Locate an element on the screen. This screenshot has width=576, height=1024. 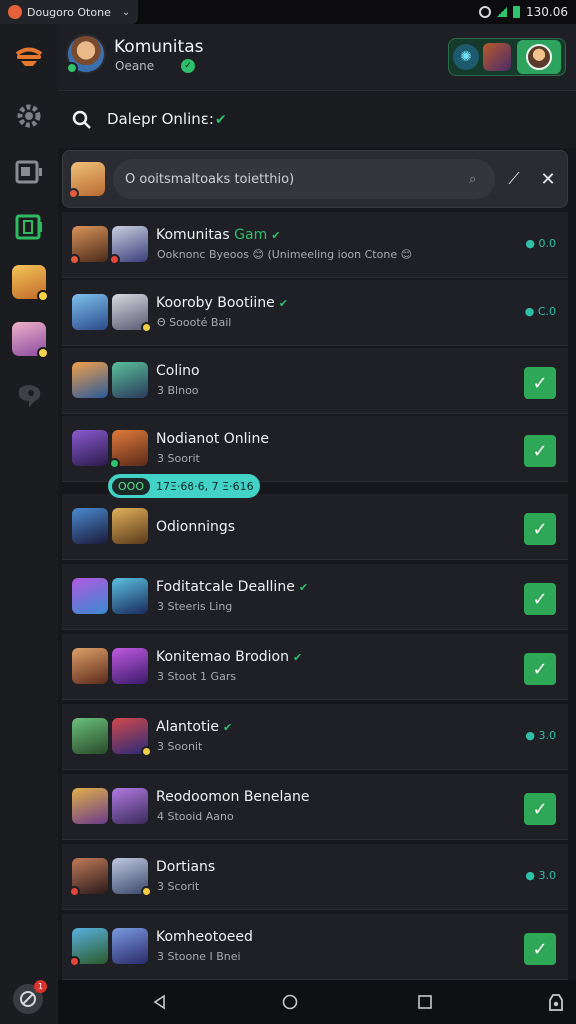
activity-pill: OOO 17Ξ·6ϐ·6, 7 Ξ·616 is located at coordinates (184, 486).